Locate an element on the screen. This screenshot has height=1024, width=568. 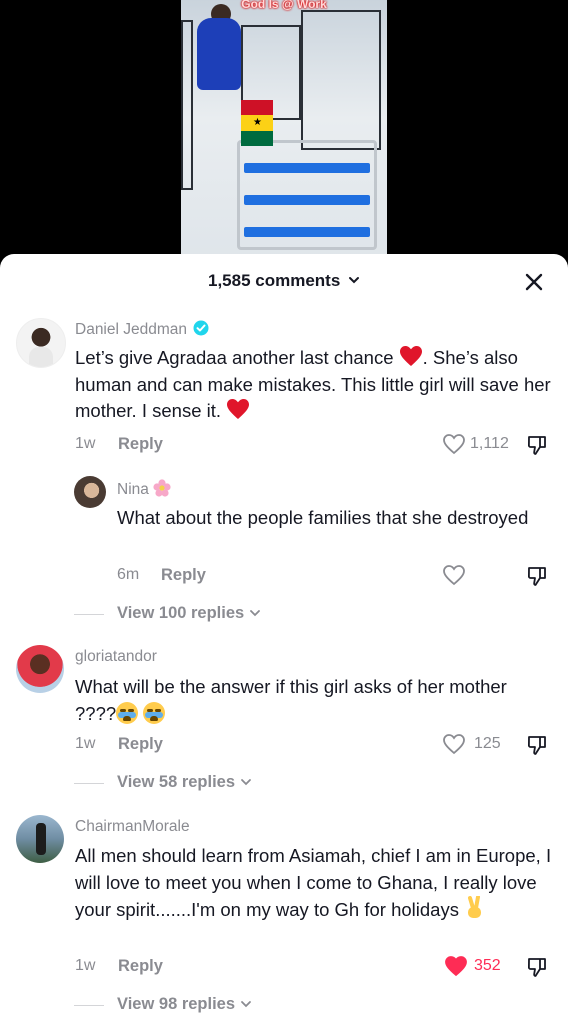
victory-hand-emoji-icon is located at coordinates (475, 906).